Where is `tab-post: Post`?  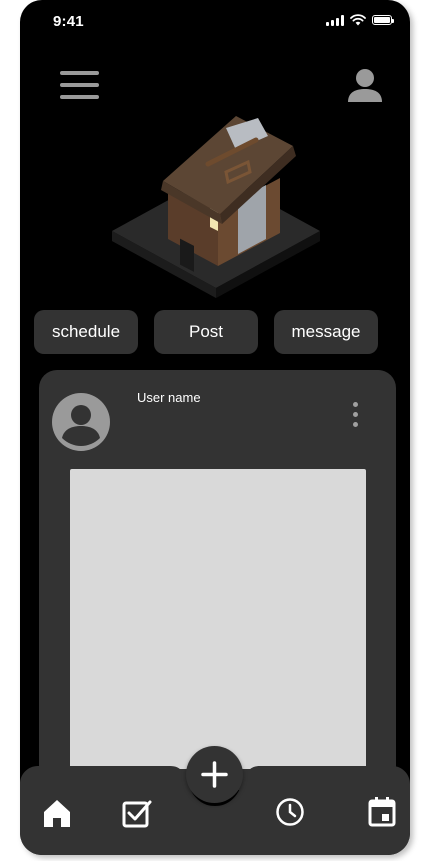
tab-post: Post is located at coordinates (206, 332).